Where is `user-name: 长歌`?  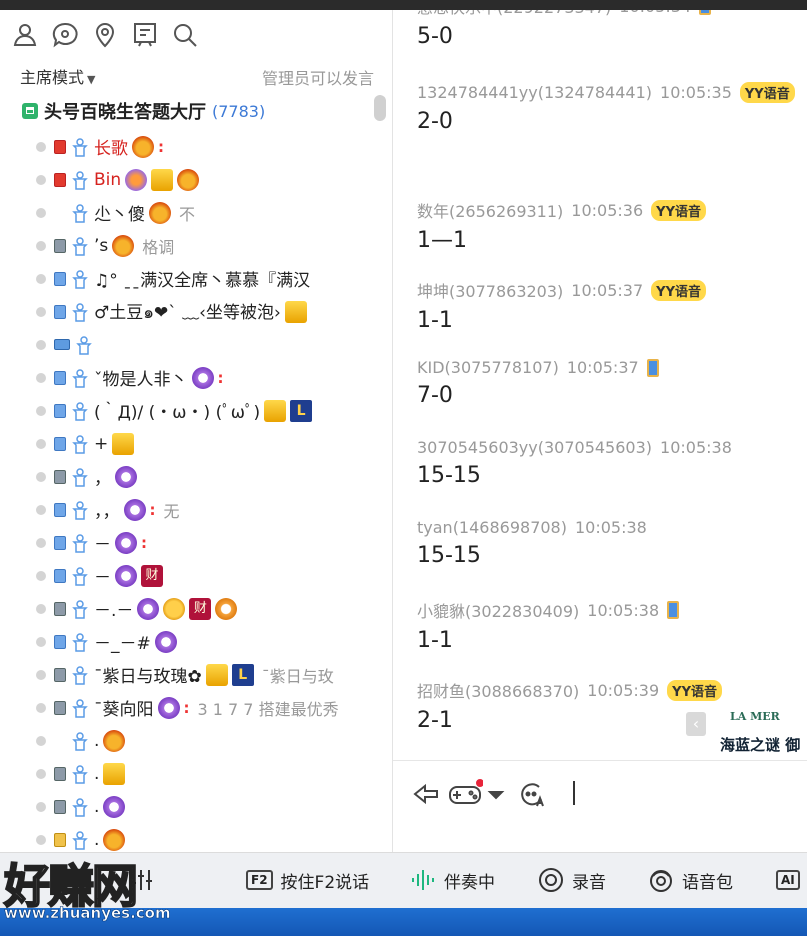 user-name: 长歌 is located at coordinates (111, 149).